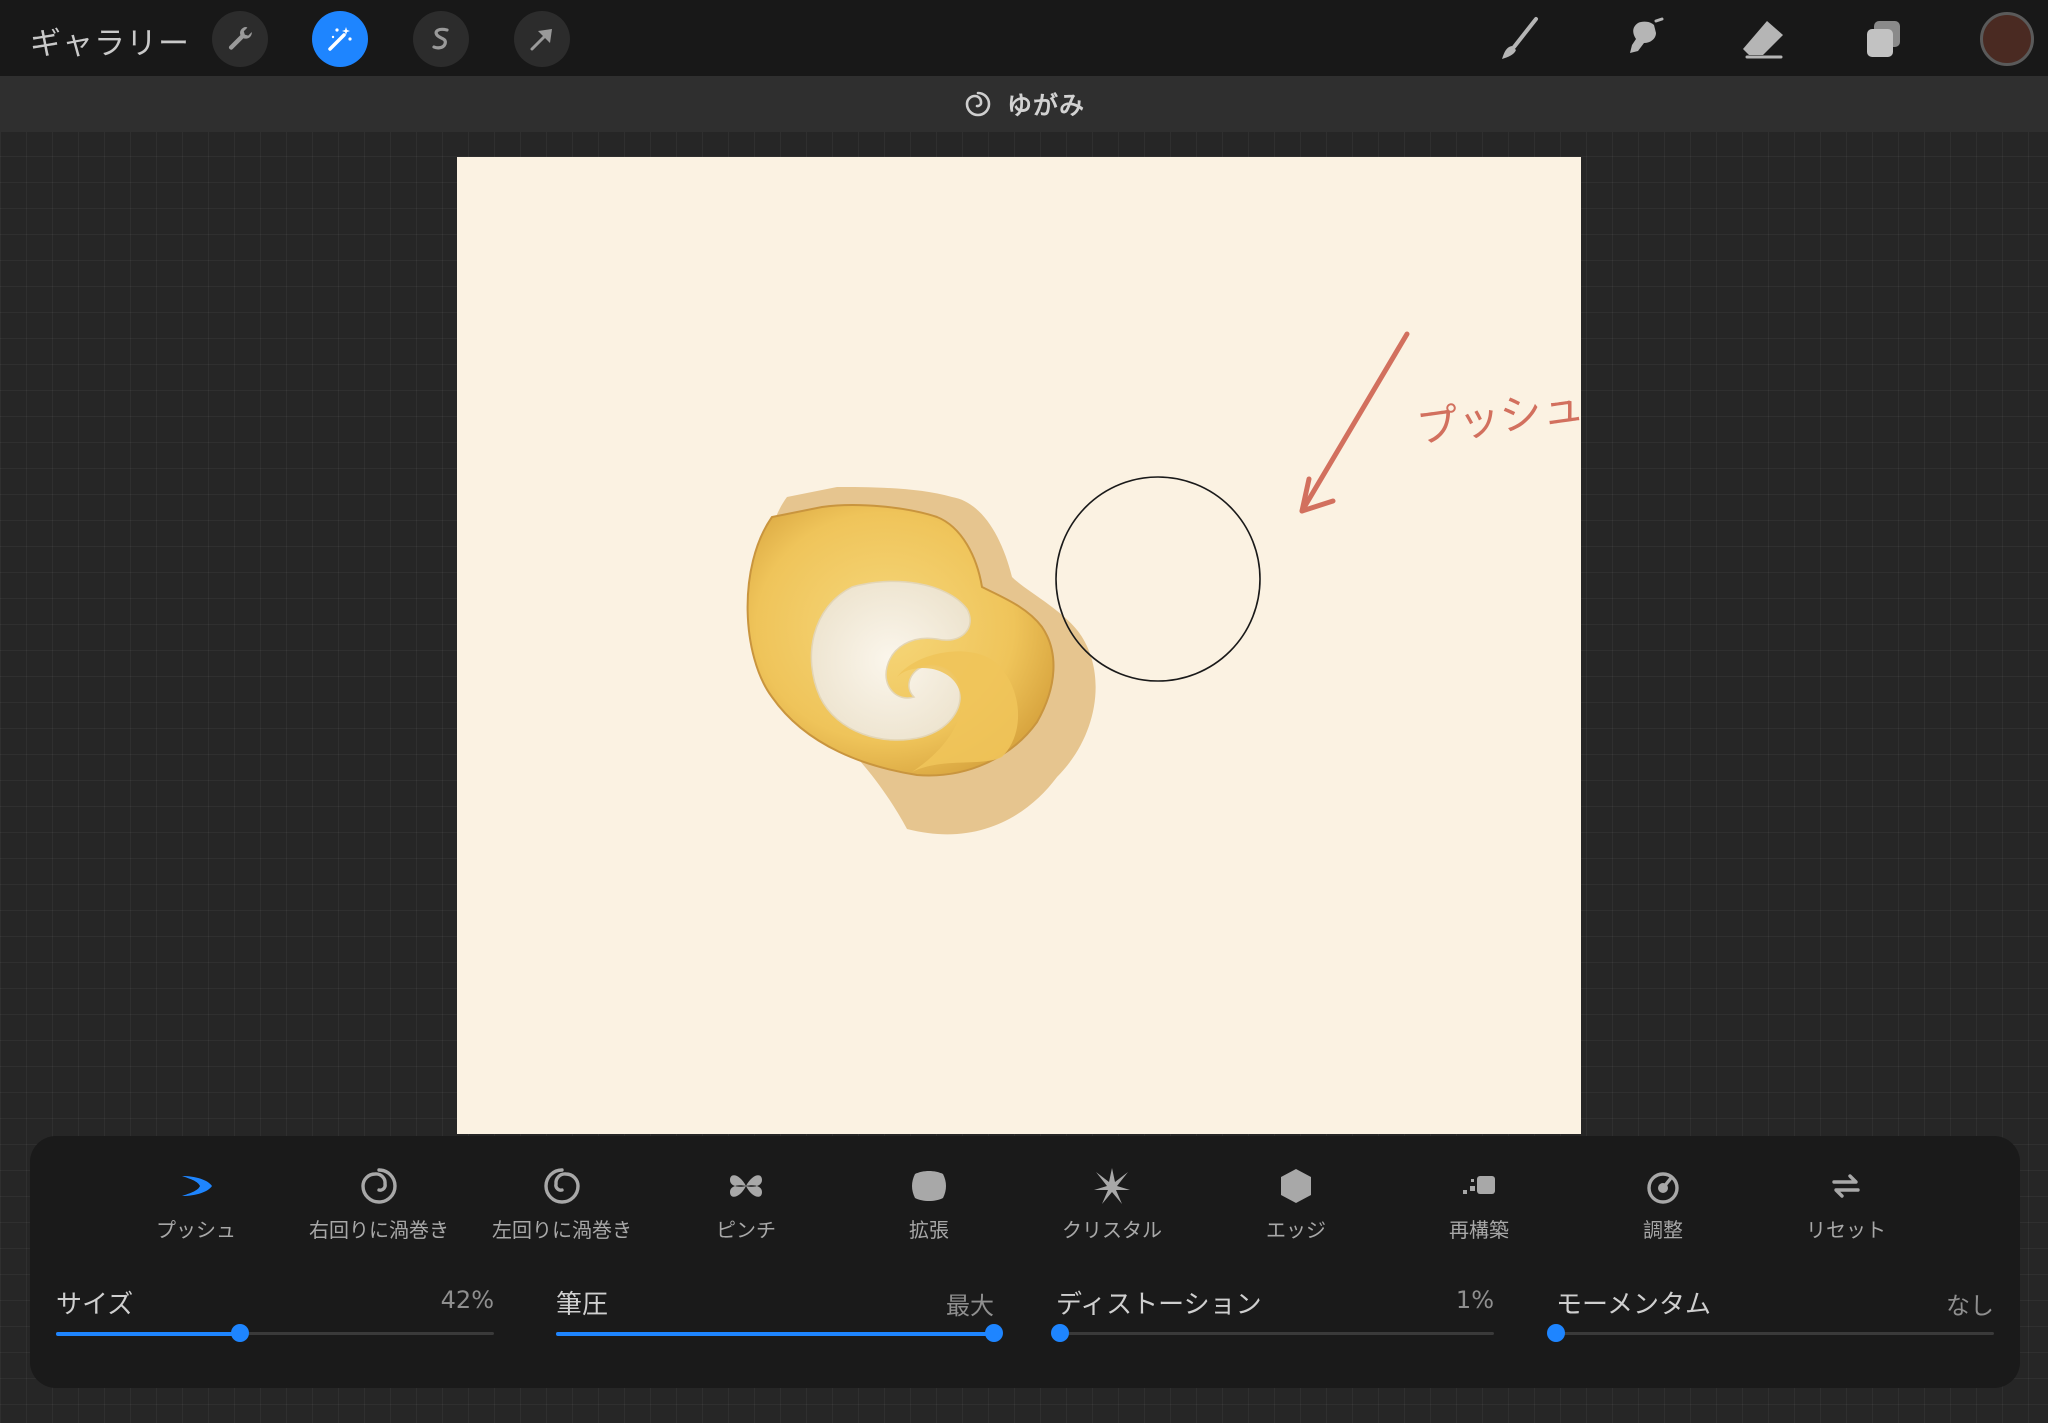 The height and width of the screenshot is (1423, 2048). I want to click on eraser-tool, so click(1763, 39).